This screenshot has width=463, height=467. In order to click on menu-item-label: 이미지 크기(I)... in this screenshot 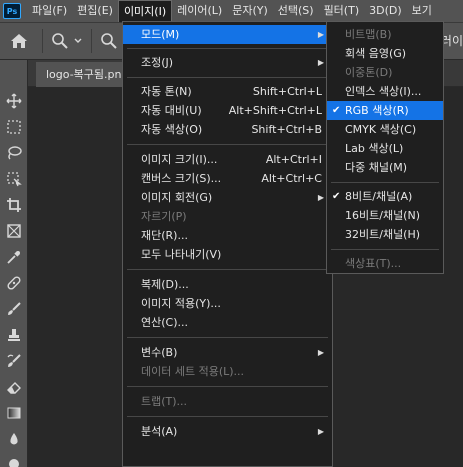, I will do `click(179, 159)`.